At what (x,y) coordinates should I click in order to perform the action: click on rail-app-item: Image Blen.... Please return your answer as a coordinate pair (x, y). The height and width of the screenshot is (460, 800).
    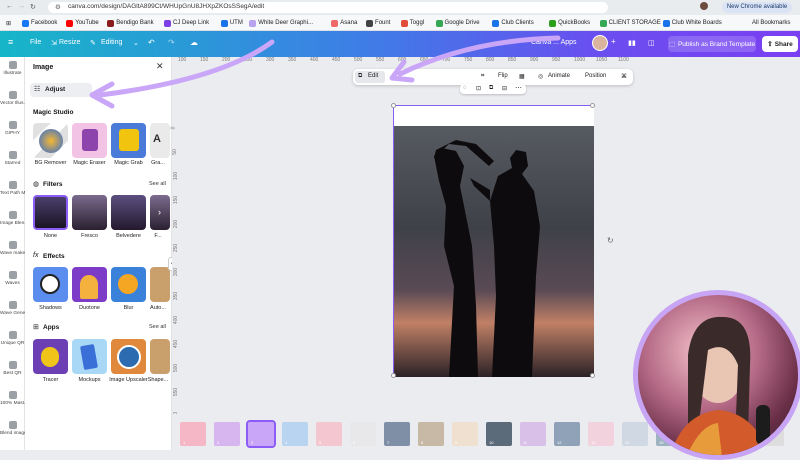
    Looking at the image, I should click on (12, 218).